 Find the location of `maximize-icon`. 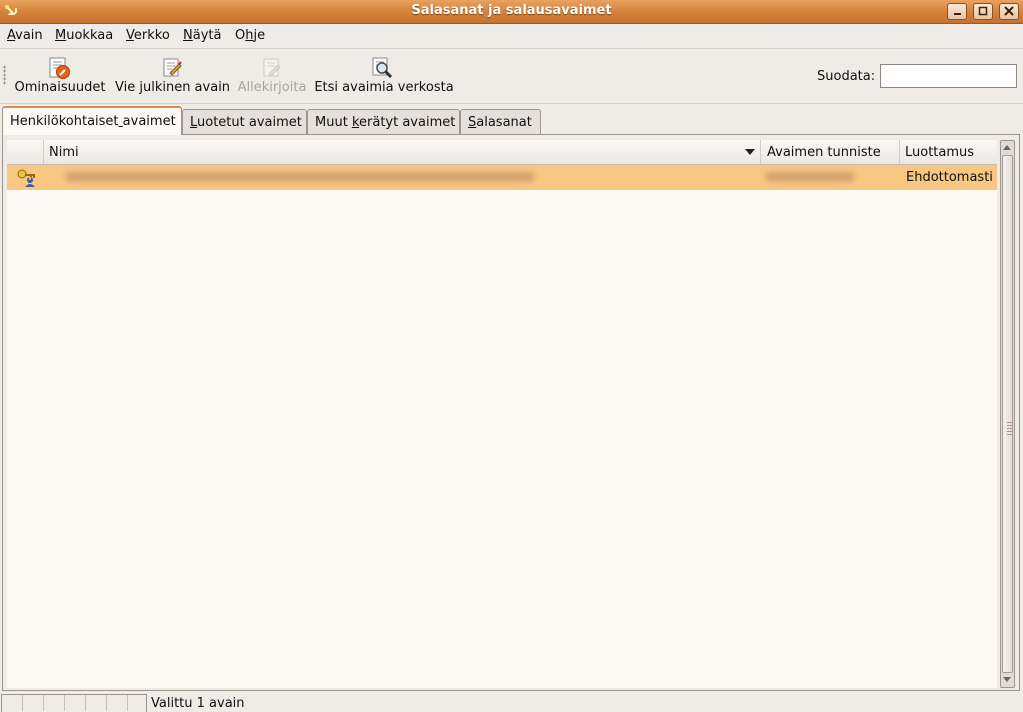

maximize-icon is located at coordinates (983, 11).